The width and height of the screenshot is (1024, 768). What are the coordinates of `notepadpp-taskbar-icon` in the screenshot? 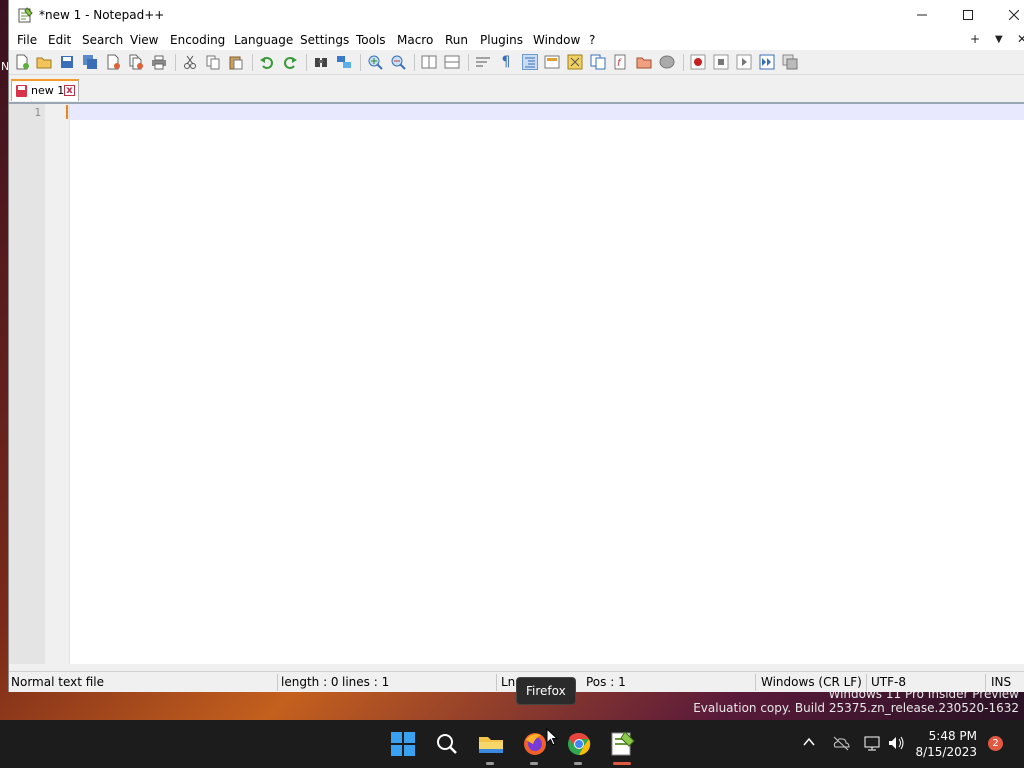 It's located at (622, 744).